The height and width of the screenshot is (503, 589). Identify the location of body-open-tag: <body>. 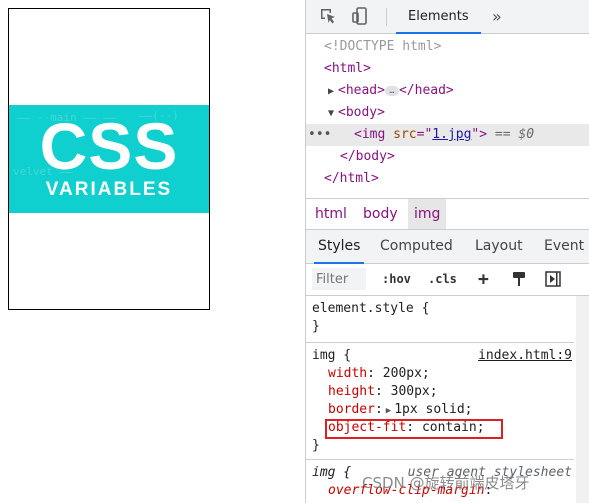
(361, 112).